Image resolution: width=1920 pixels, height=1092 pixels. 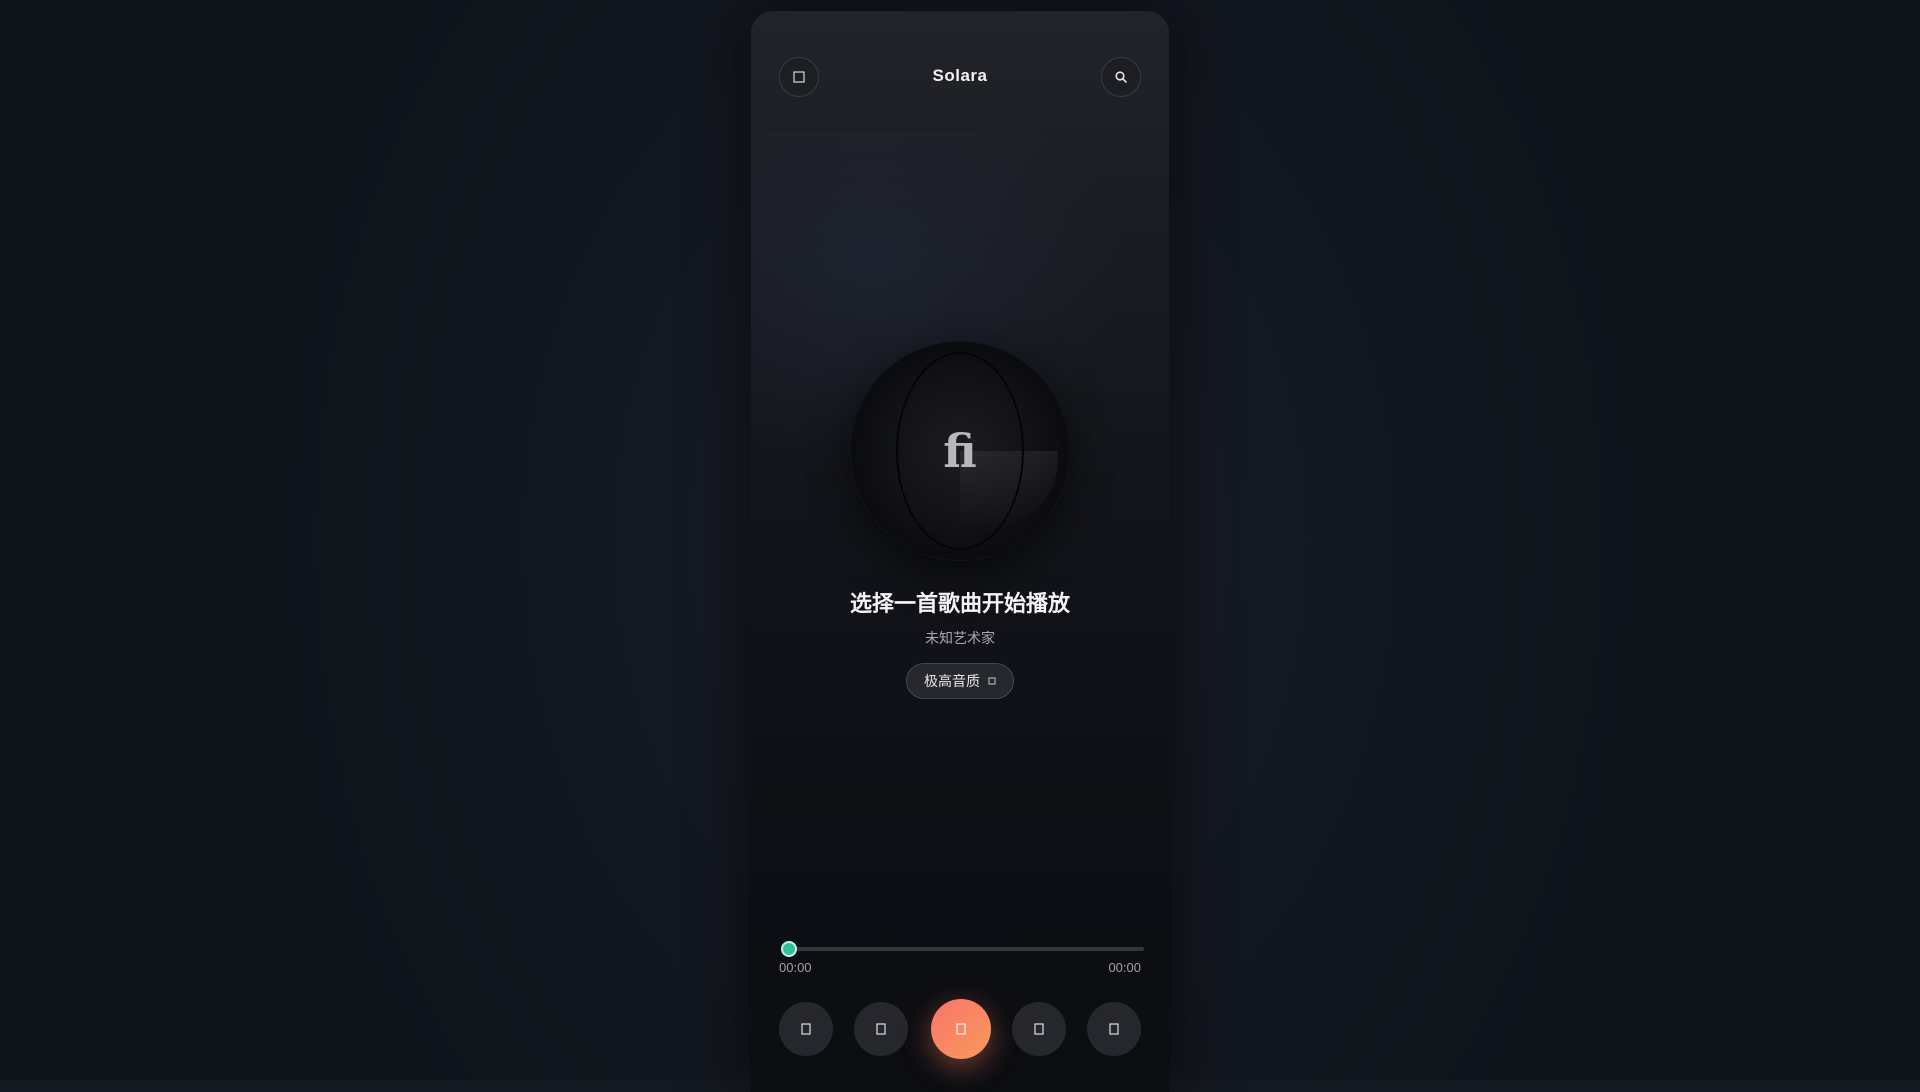 What do you see at coordinates (1124, 967) in the screenshot?
I see `total-duration: 00:00` at bounding box center [1124, 967].